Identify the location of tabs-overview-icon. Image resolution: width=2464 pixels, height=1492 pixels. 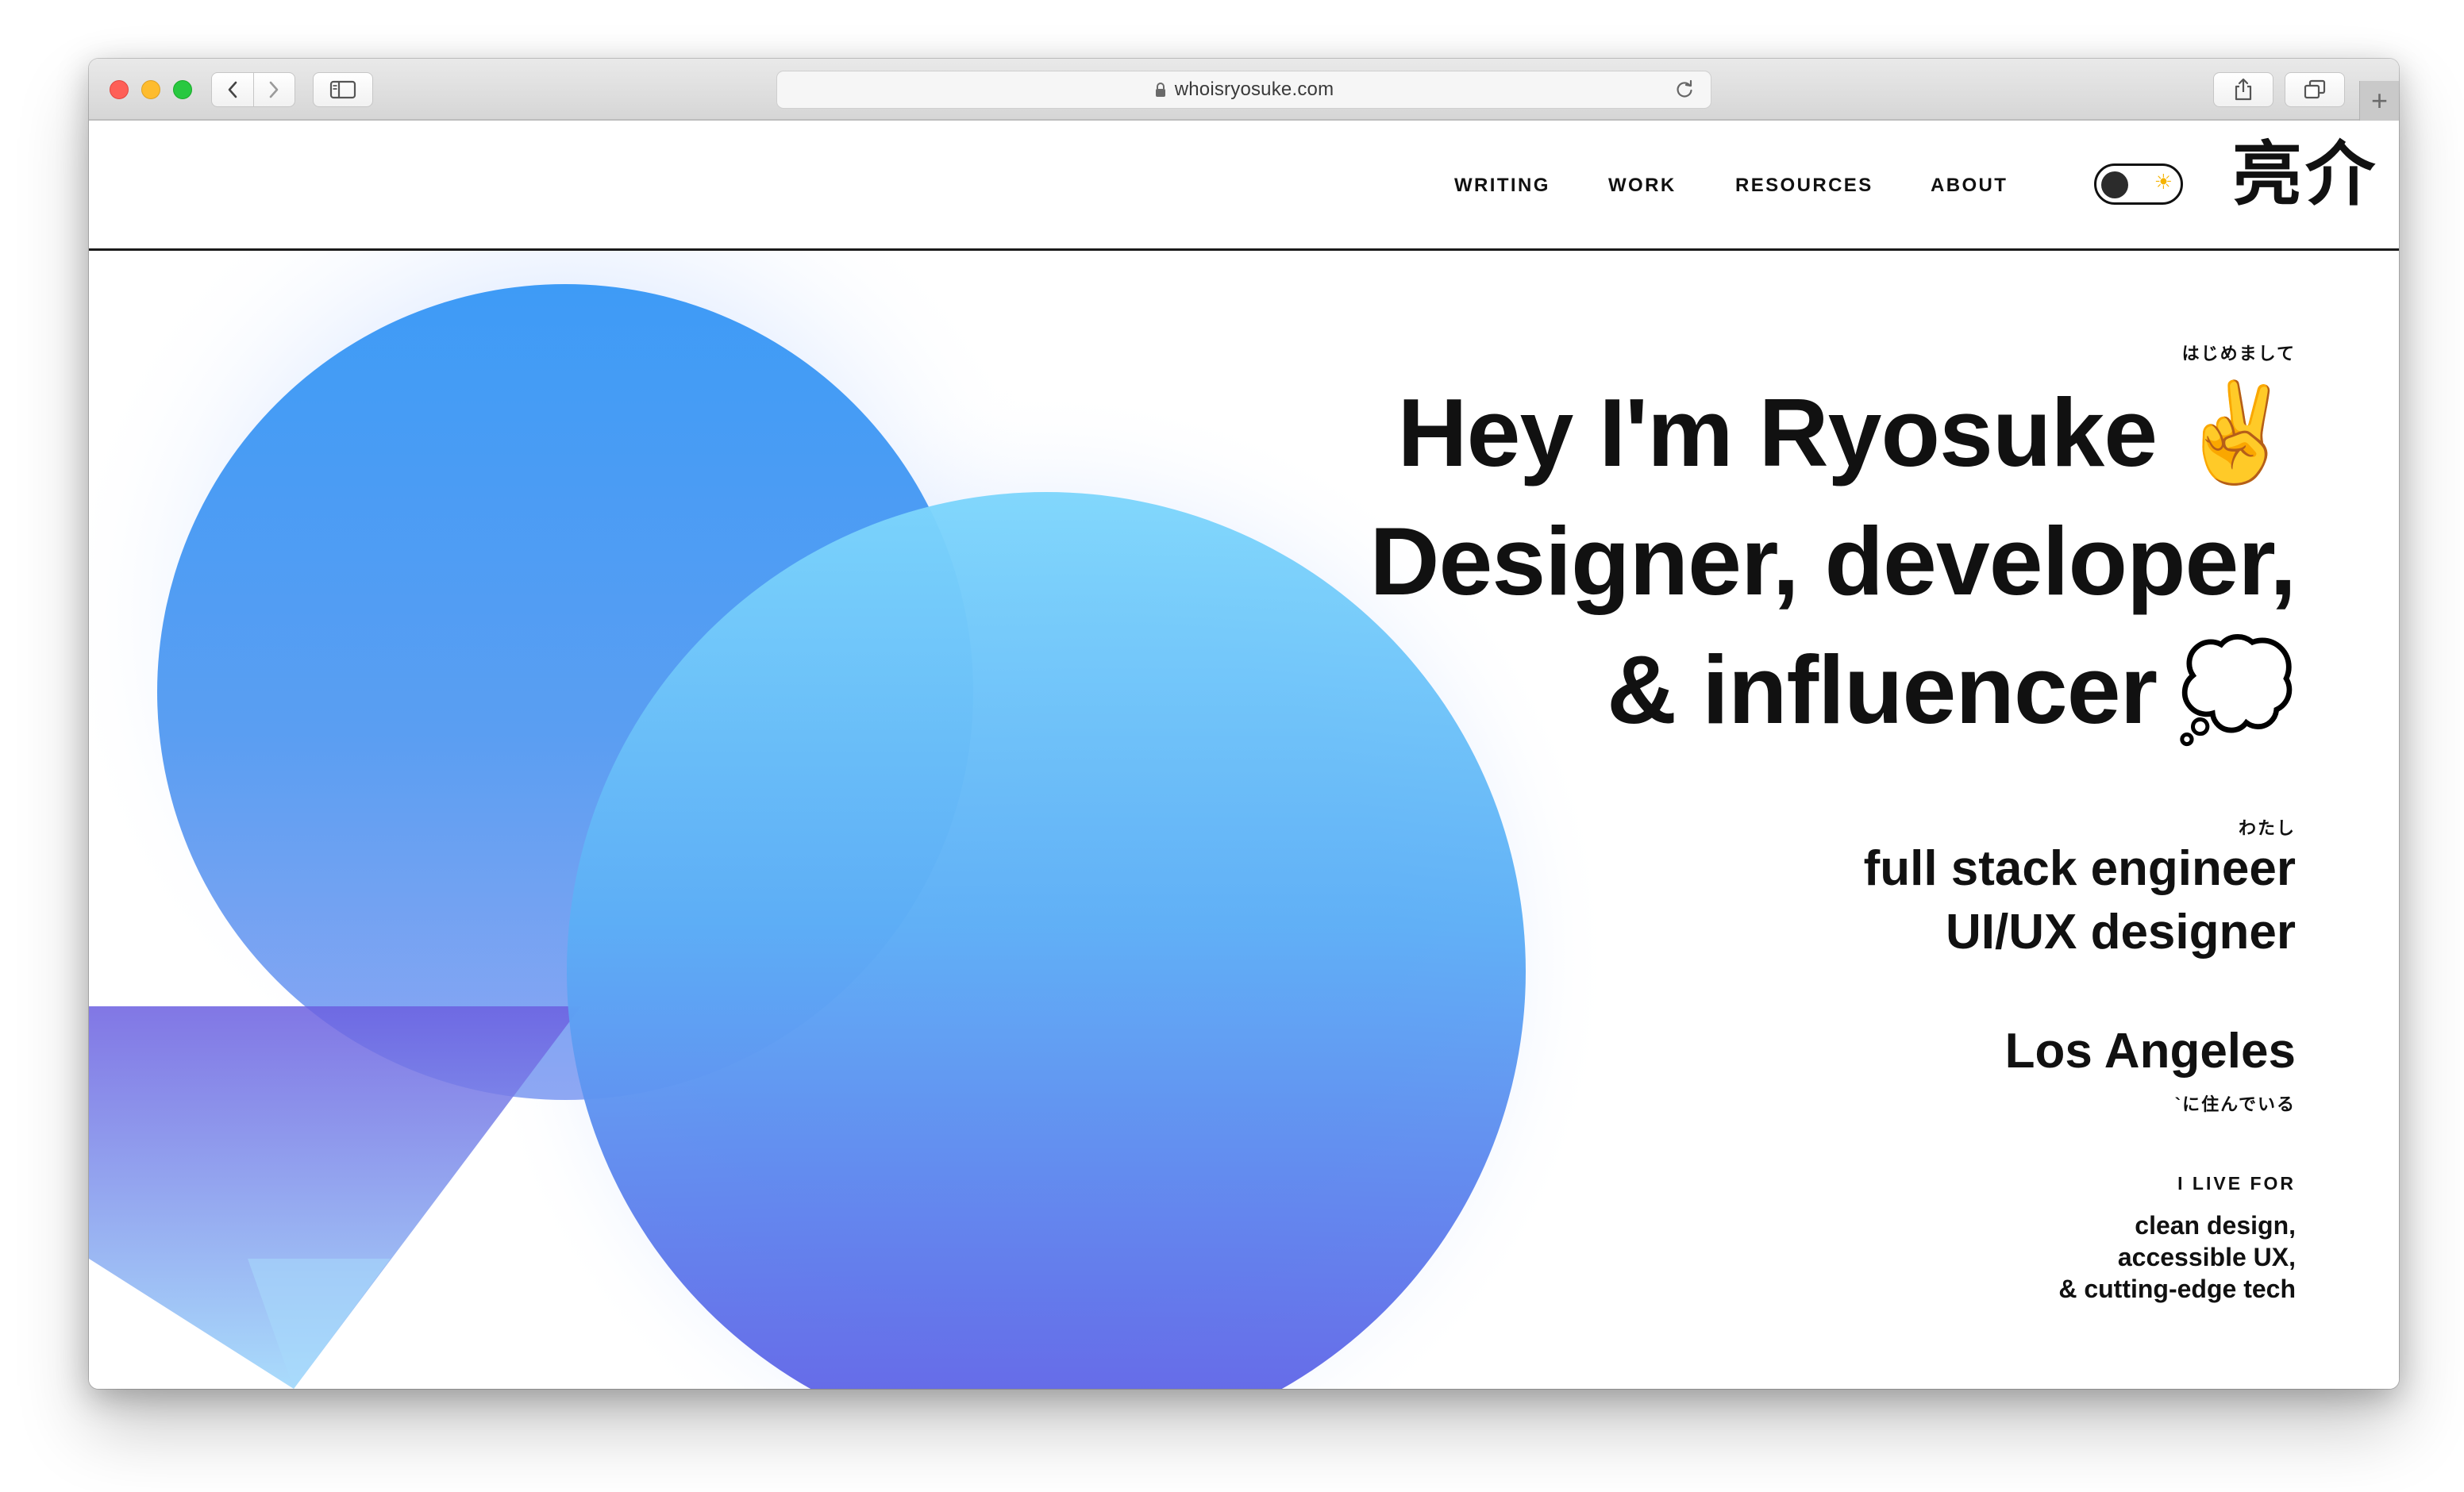
(2315, 89).